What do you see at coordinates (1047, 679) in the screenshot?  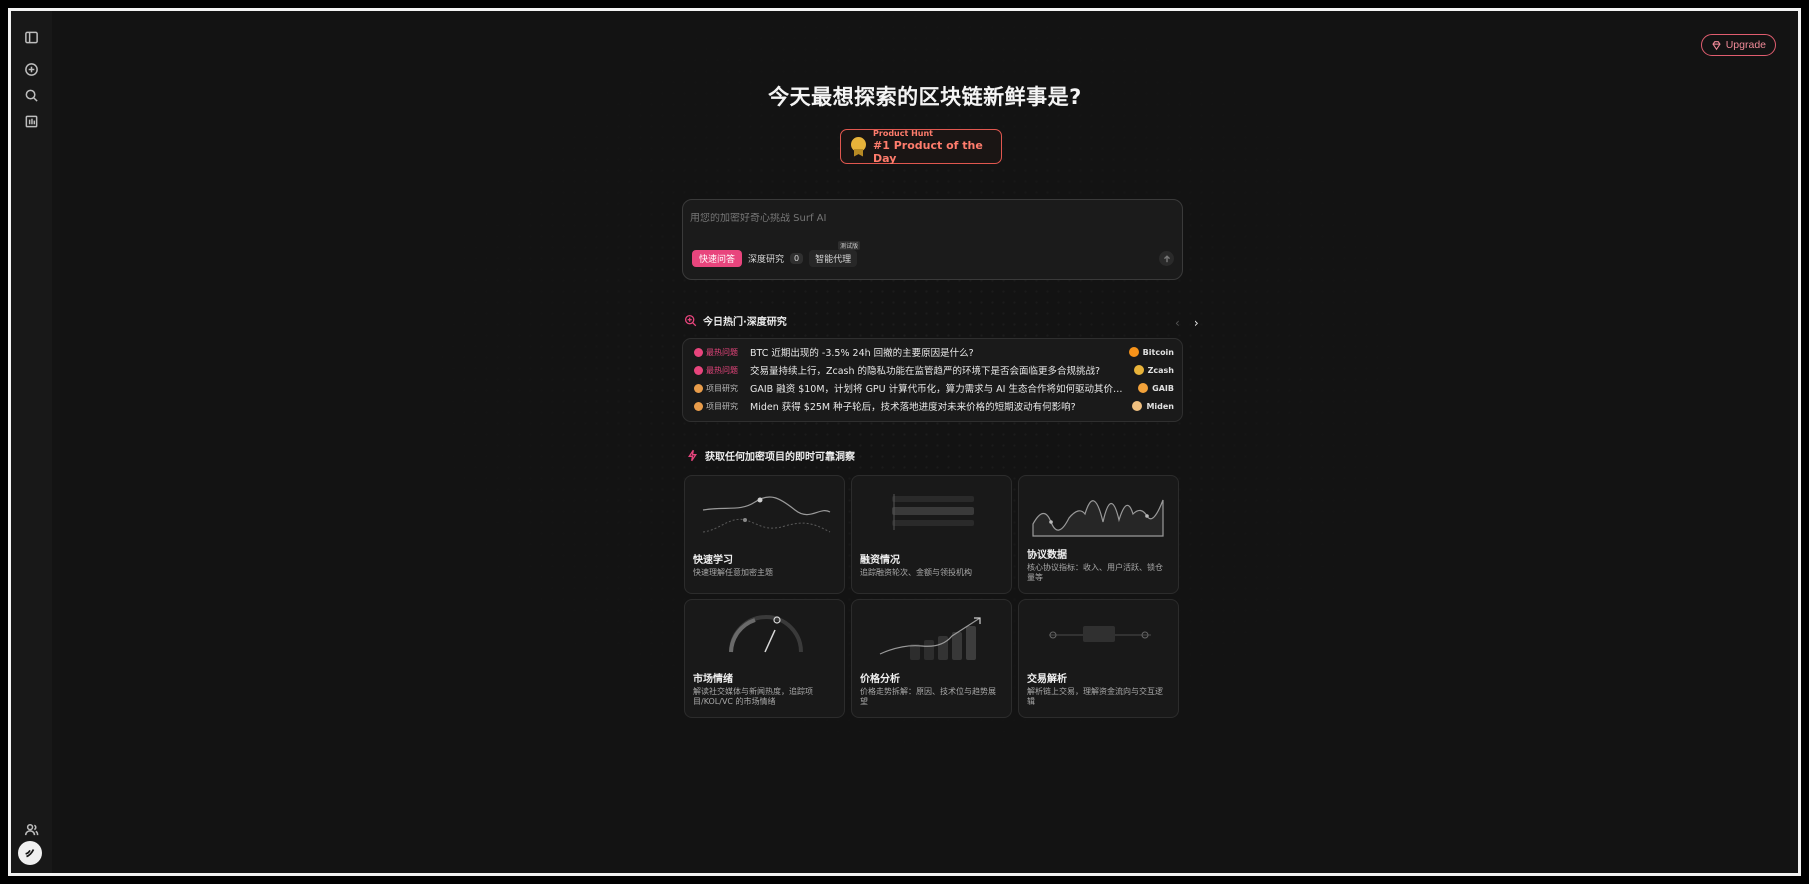 I see `card-title: 交易解析` at bounding box center [1047, 679].